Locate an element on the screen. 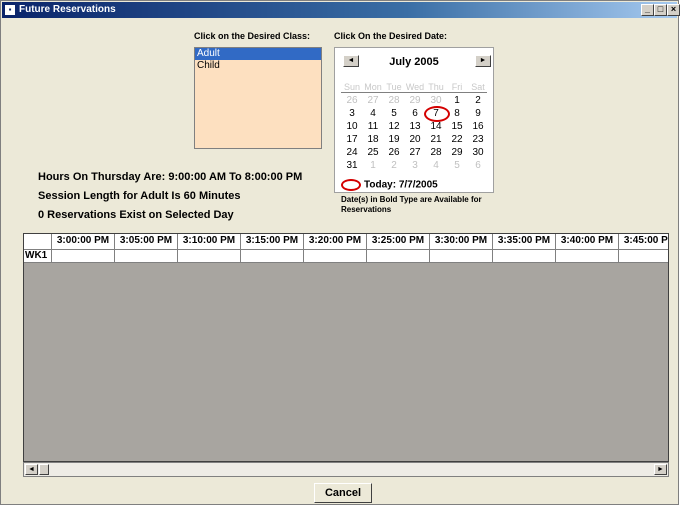 The height and width of the screenshot is (506, 681). title-bar: ▪ Future Reservations _ □ × is located at coordinates (341, 10).